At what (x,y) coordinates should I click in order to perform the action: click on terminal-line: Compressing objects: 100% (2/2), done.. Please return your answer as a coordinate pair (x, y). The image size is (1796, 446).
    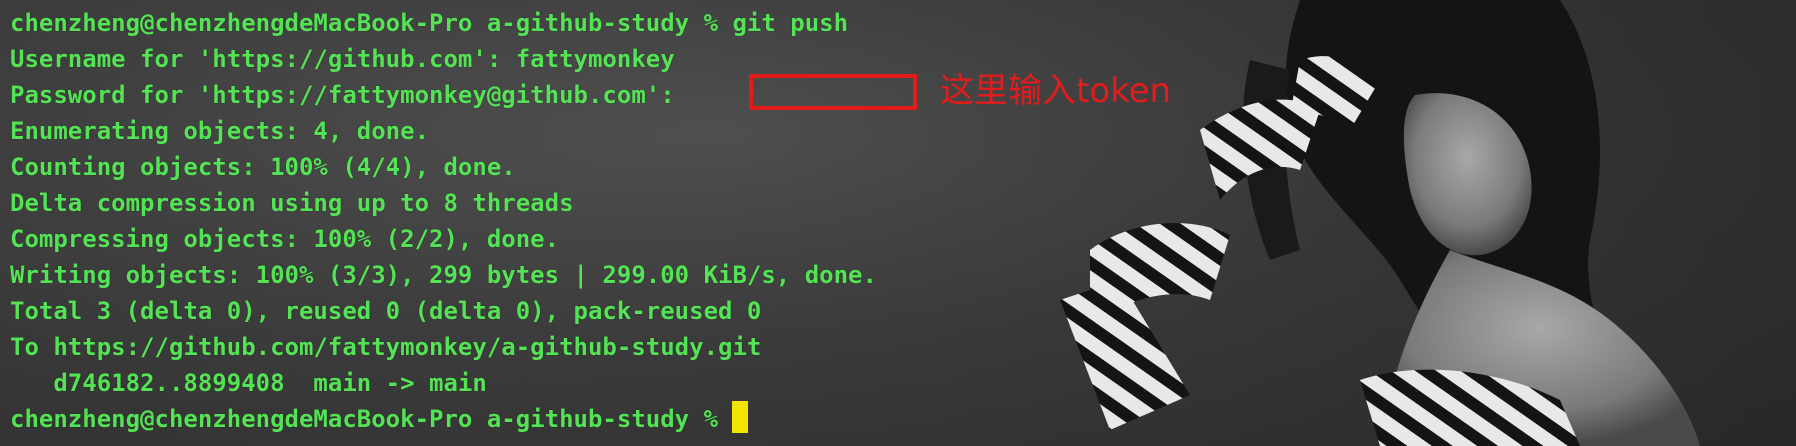
    Looking at the image, I should click on (285, 239).